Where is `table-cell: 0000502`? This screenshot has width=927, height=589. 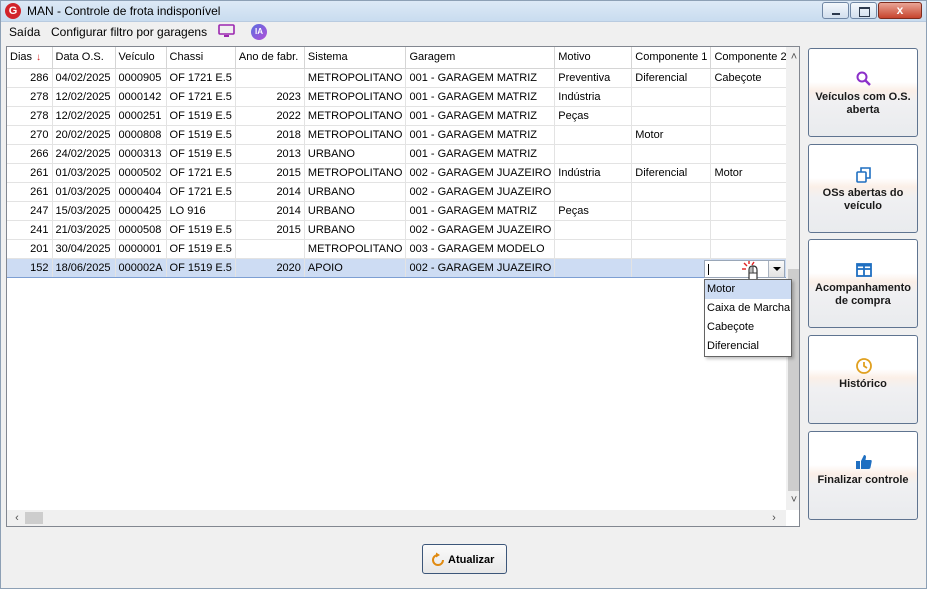 table-cell: 0000502 is located at coordinates (141, 173).